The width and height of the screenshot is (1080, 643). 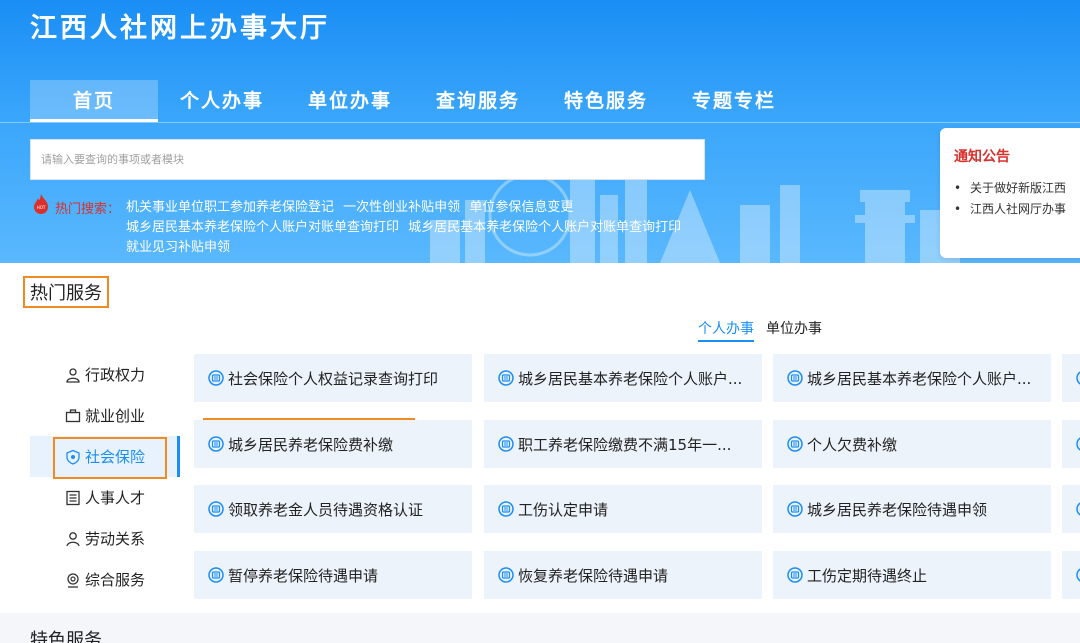 What do you see at coordinates (73, 497) in the screenshot?
I see `list-icon` at bounding box center [73, 497].